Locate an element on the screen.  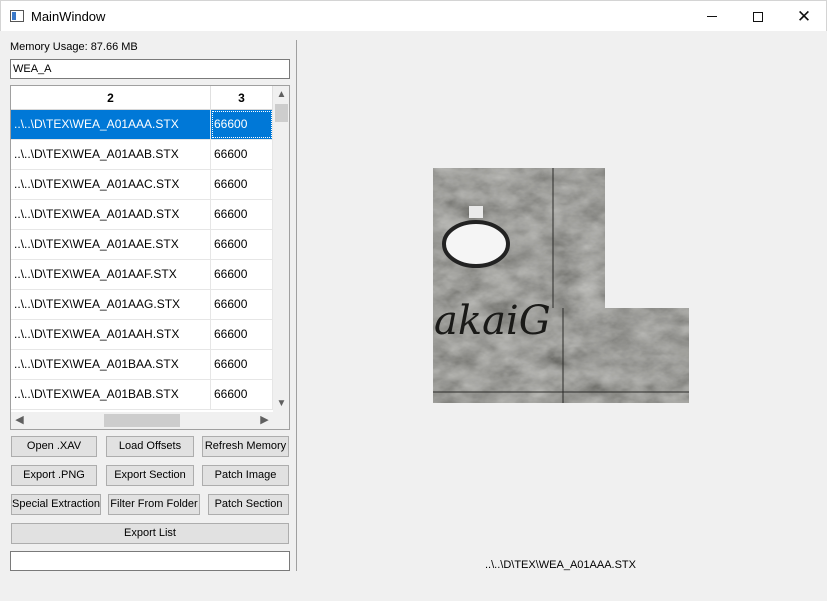
file-path-cell: ..\..\D\TEX\WEA_A01AAC.STX is located at coordinates (111, 184).